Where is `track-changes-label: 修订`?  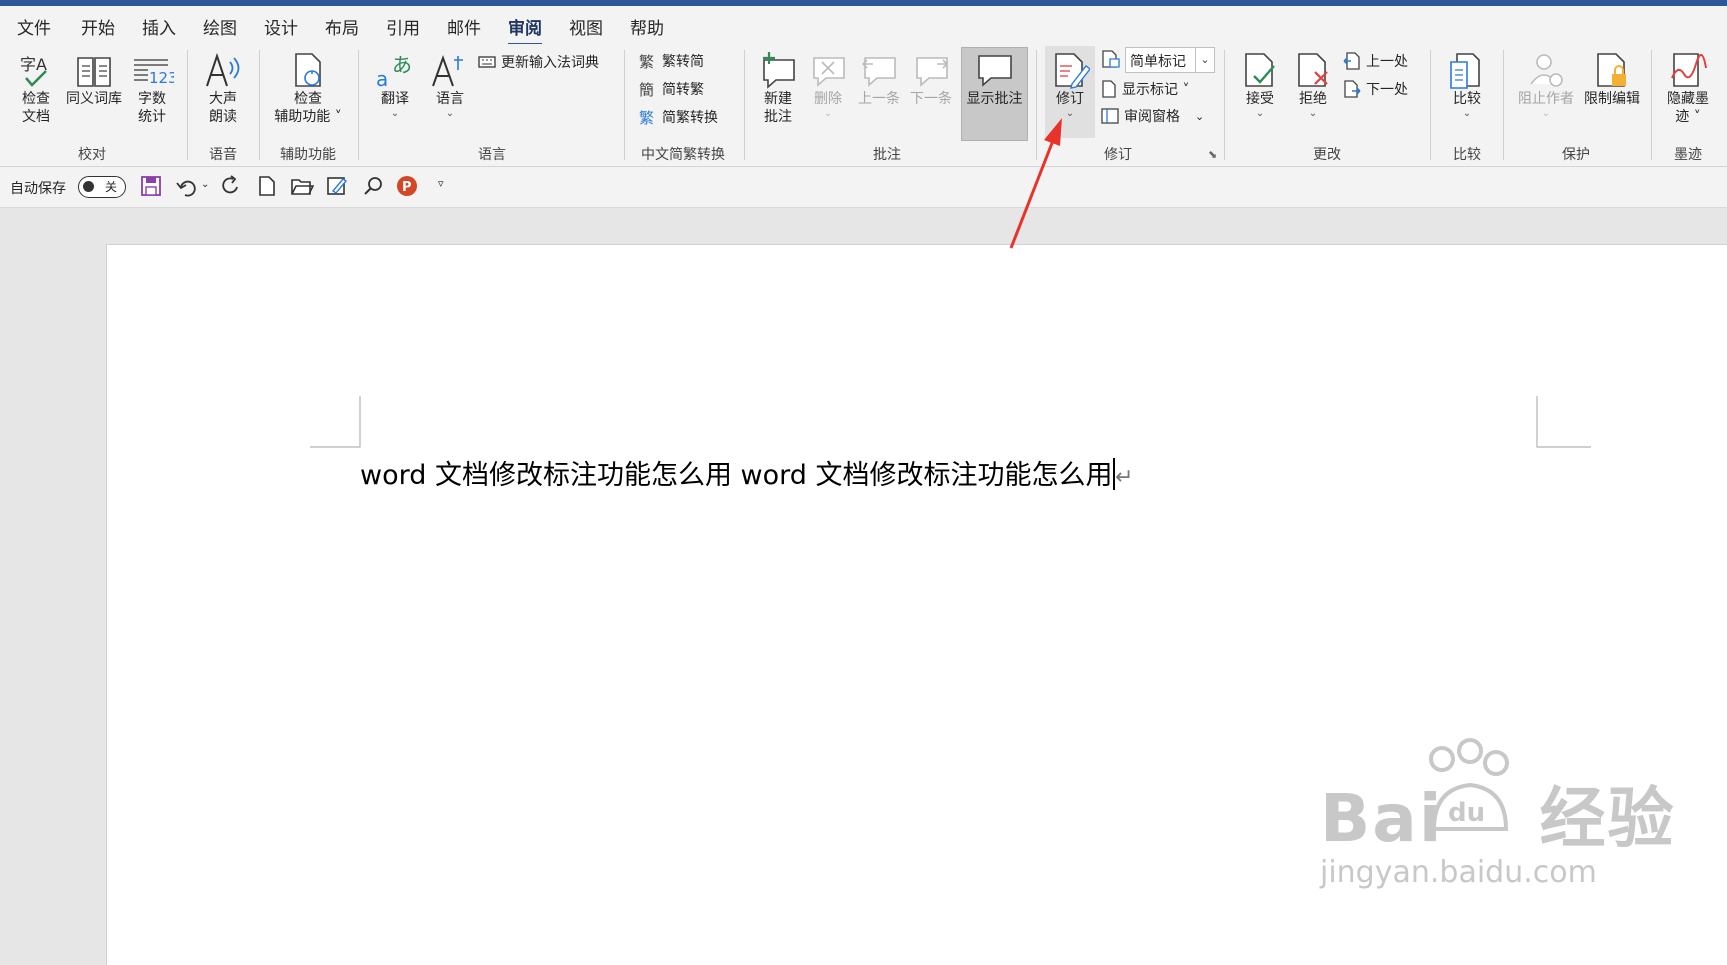 track-changes-label: 修订 is located at coordinates (1070, 99).